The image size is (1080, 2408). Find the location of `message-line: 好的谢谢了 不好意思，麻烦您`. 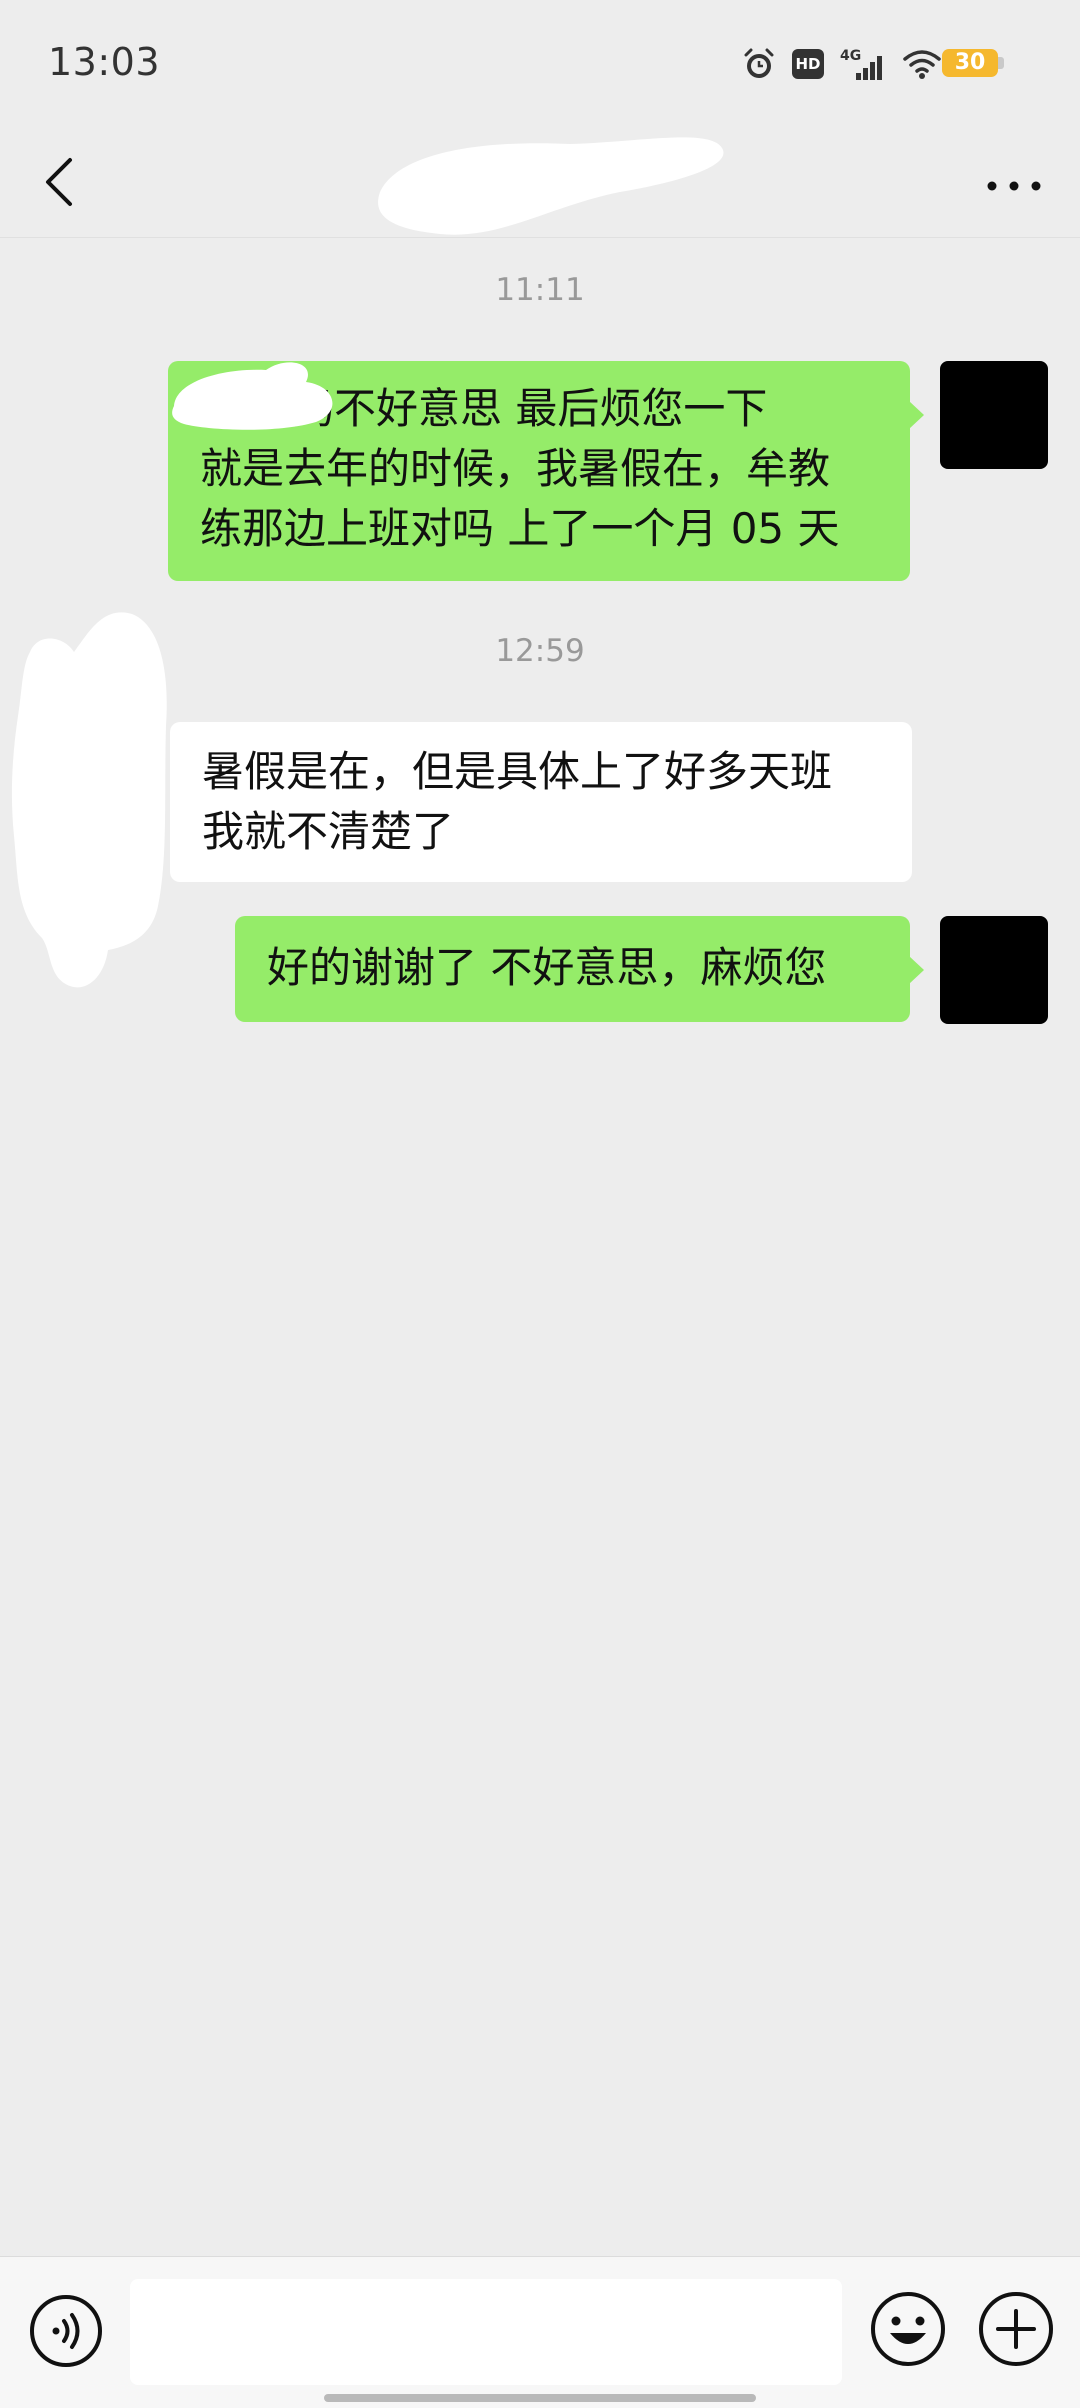

message-line: 好的谢谢了 不好意思，麻烦您 is located at coordinates (547, 967).